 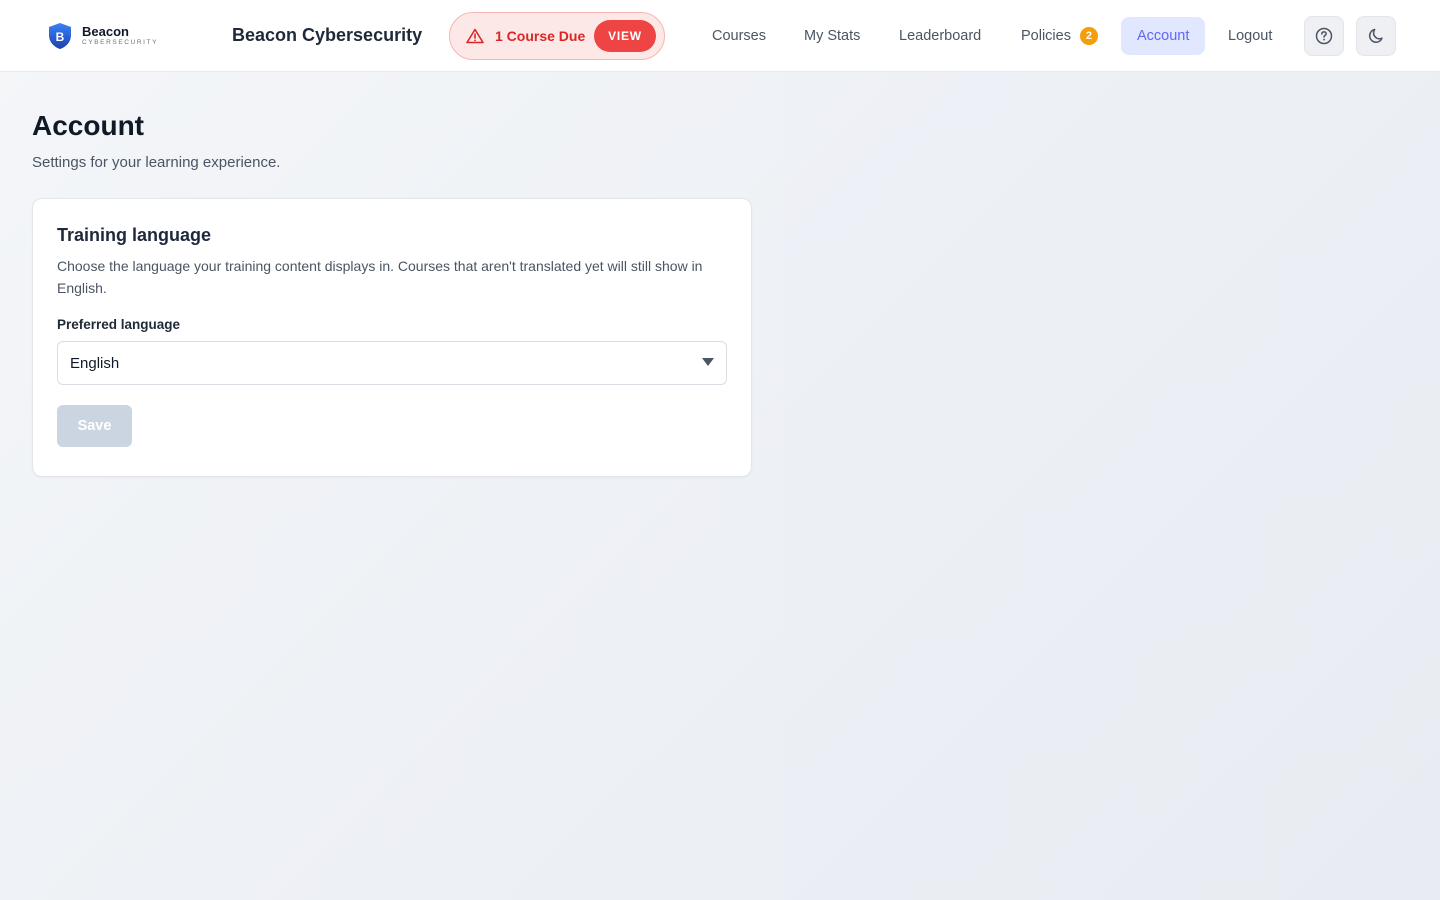 What do you see at coordinates (88, 125) in the screenshot?
I see `page-title: Account` at bounding box center [88, 125].